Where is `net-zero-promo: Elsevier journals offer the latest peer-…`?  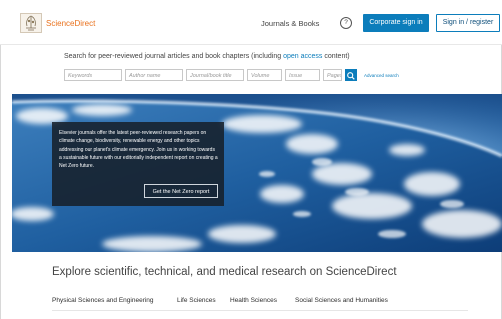
net-zero-promo: Elsevier journals offer the latest peer-… is located at coordinates (138, 164).